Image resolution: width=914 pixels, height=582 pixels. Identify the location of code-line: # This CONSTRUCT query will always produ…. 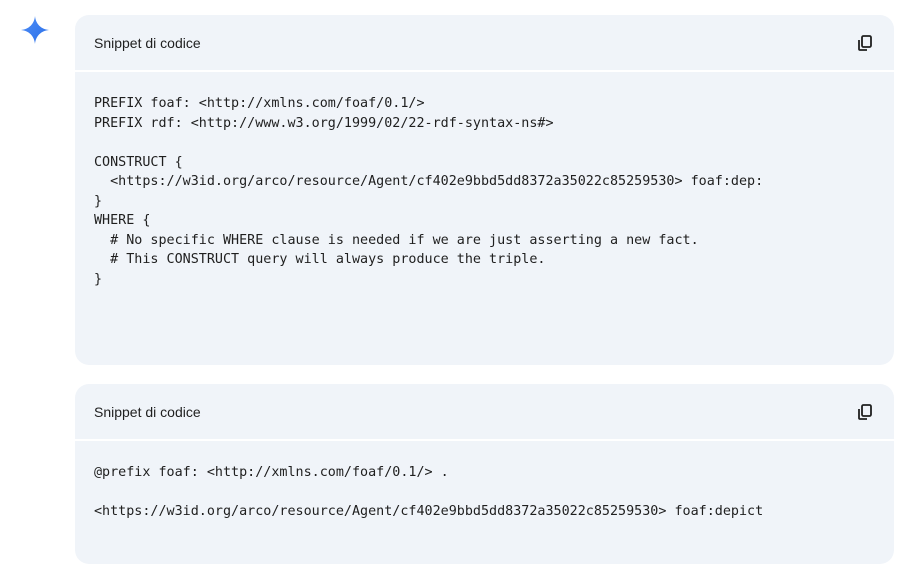
(320, 259).